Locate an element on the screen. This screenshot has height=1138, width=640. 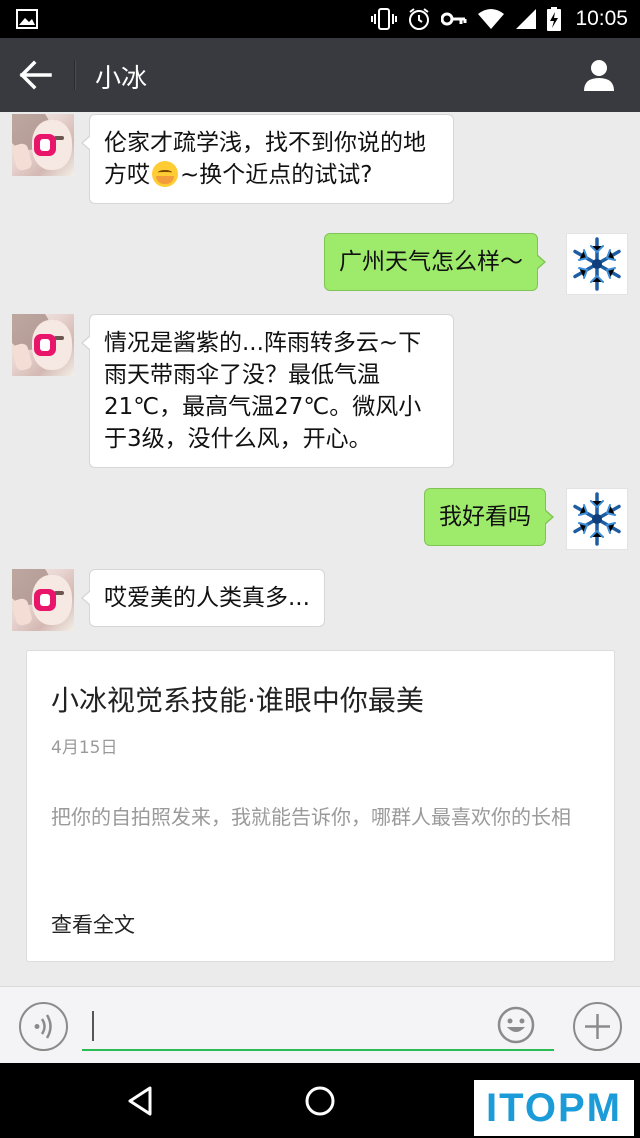
message-bubble: 广州天气怎么样～ is located at coordinates (435, 262).